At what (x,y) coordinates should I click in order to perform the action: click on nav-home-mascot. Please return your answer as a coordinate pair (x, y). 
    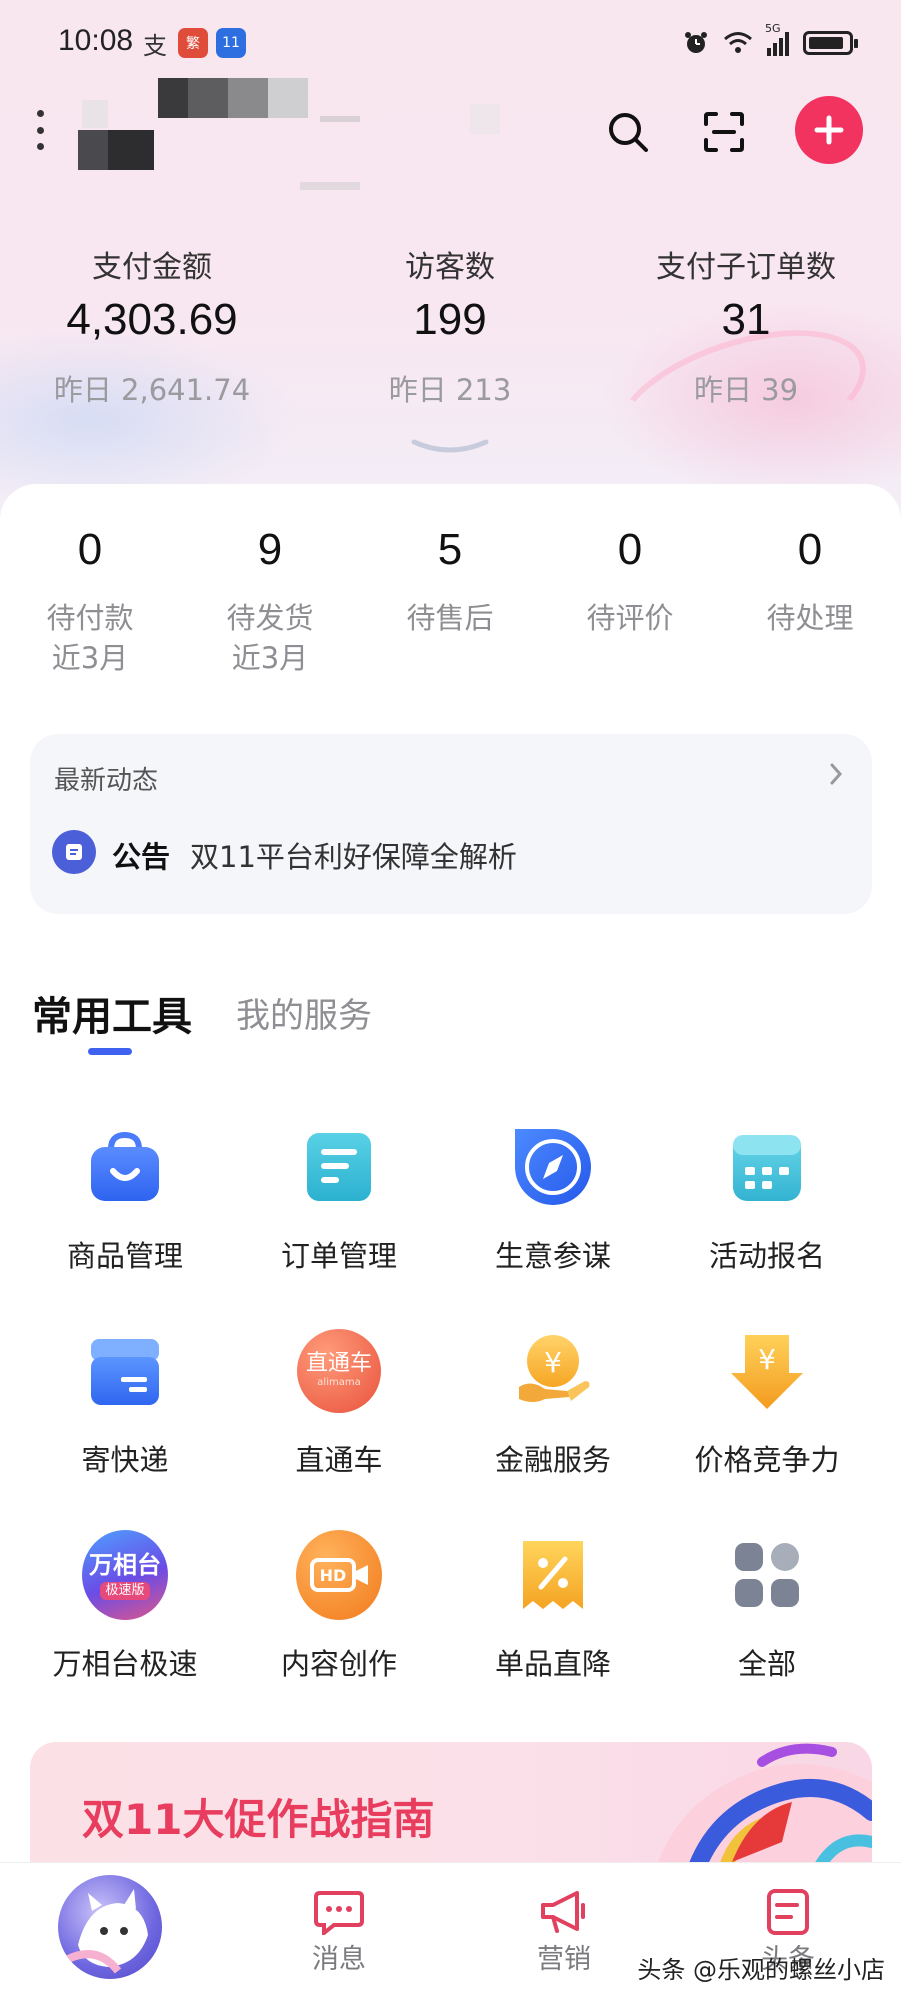
    Looking at the image, I should click on (110, 1927).